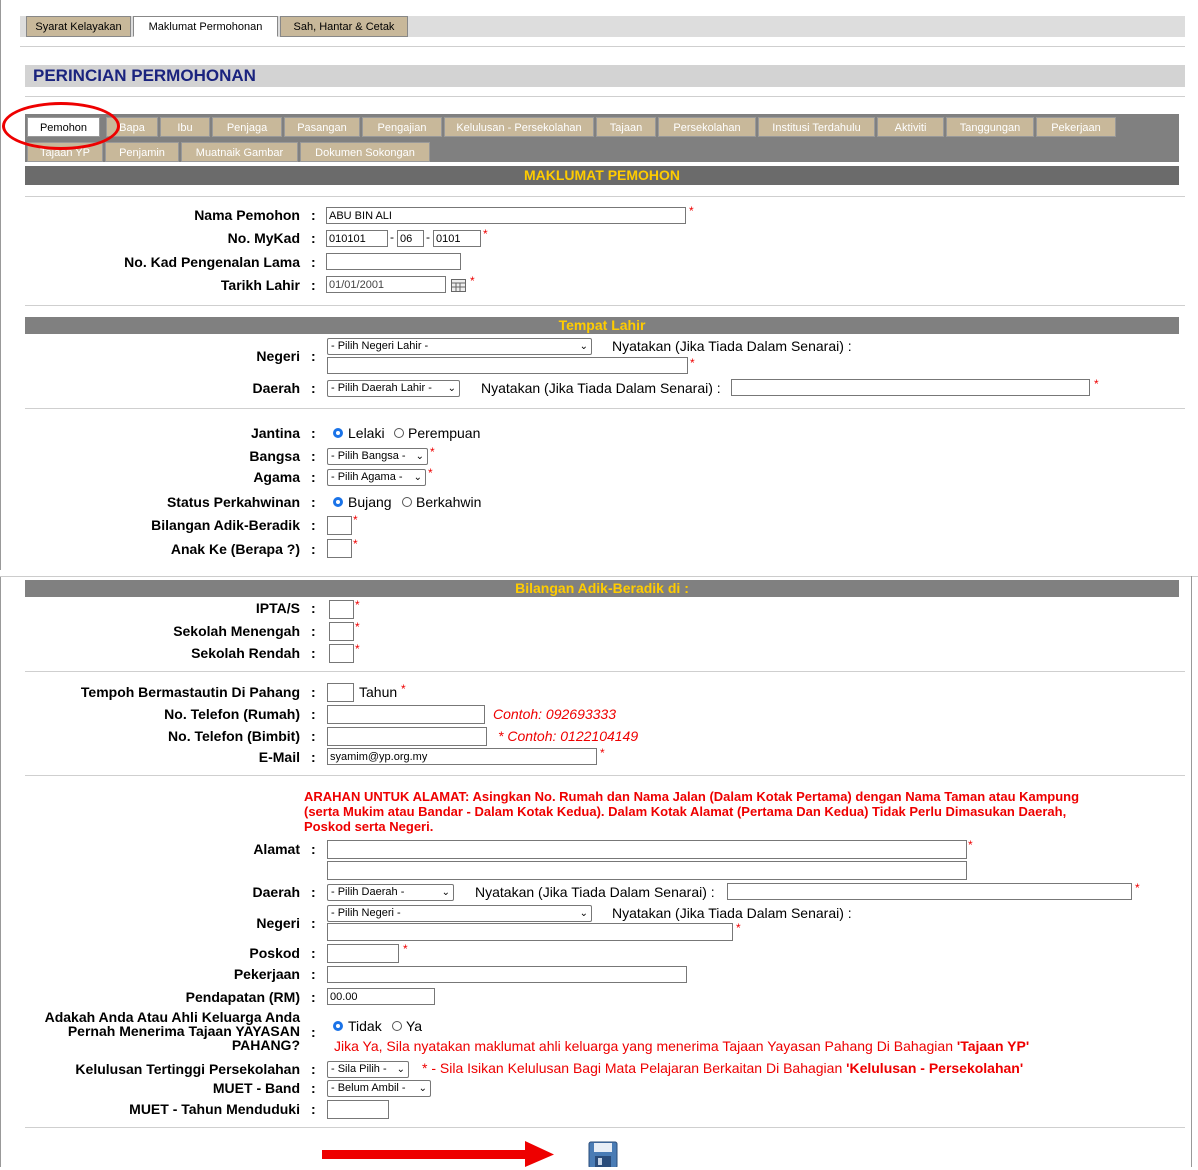  What do you see at coordinates (205, 26) in the screenshot?
I see `top-tab-maklumat-permohonan: Maklumat Permohonan` at bounding box center [205, 26].